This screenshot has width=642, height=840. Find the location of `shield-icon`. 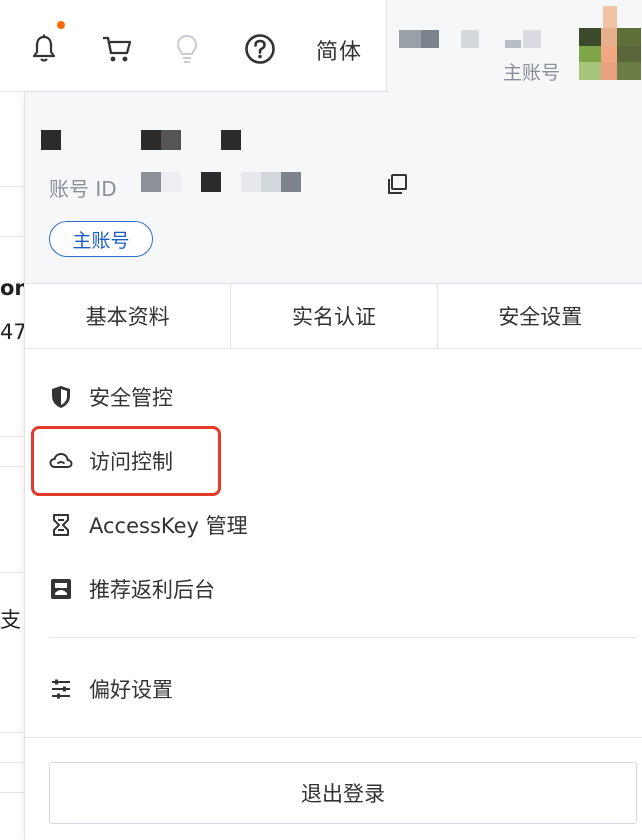

shield-icon is located at coordinates (61, 397).